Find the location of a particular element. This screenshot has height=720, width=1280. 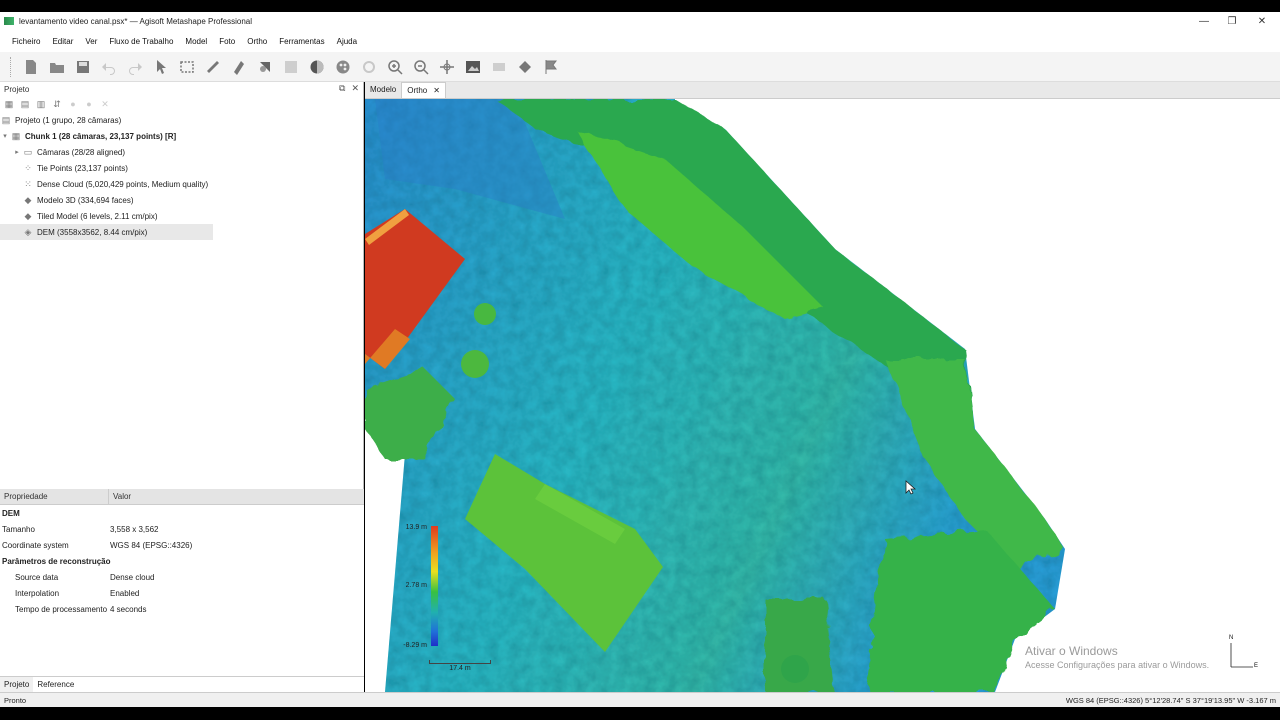

add-folder-icon: ▥ is located at coordinates (41, 104).